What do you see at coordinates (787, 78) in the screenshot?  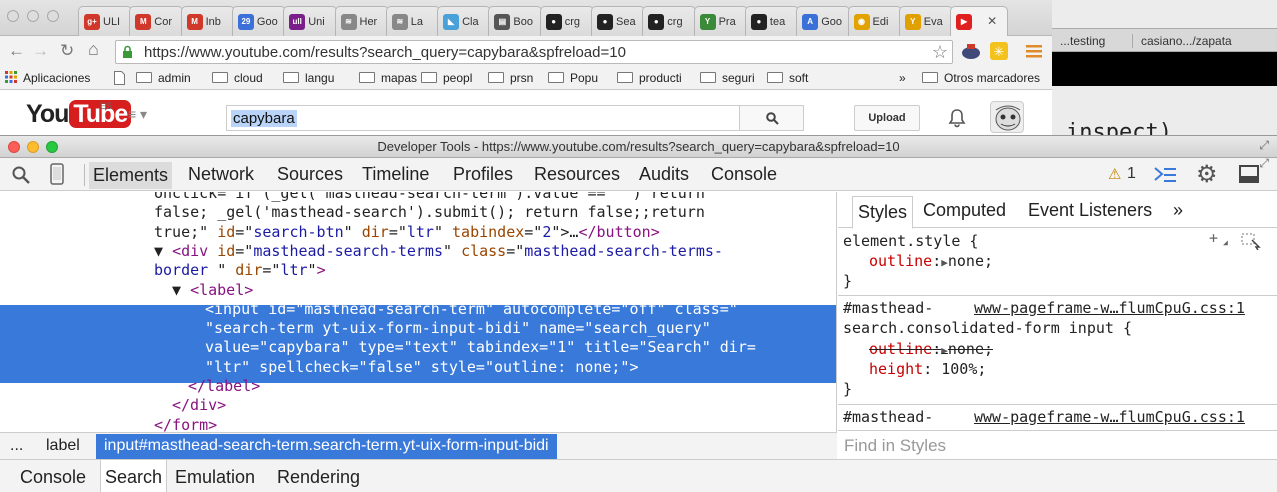 I see `bookmark-folder: soft` at bounding box center [787, 78].